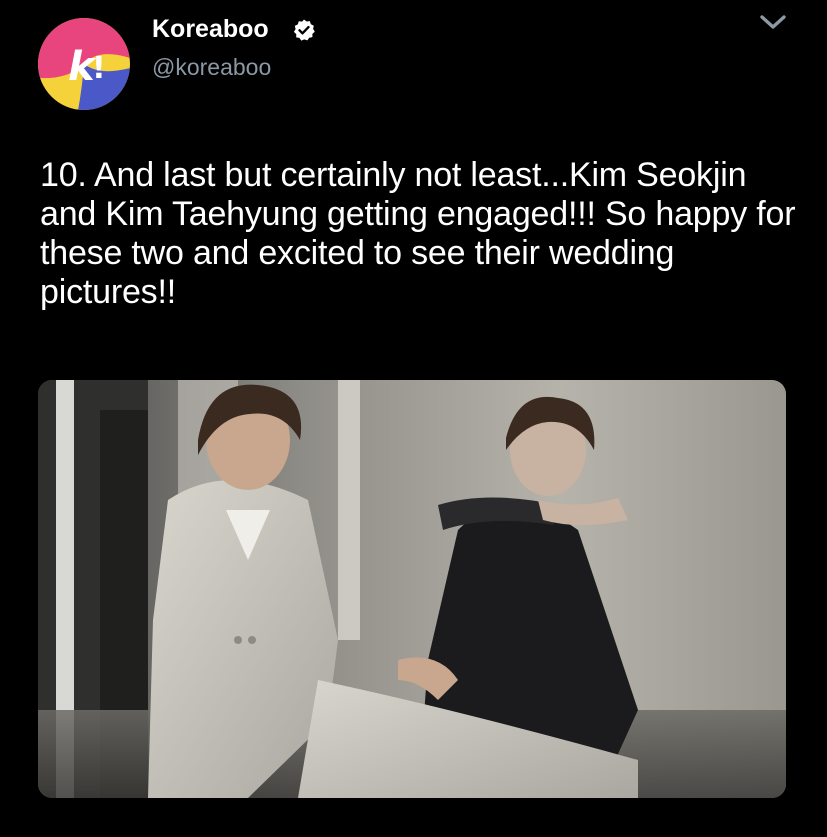 The width and height of the screenshot is (827, 837). Describe the element at coordinates (304, 30) in the screenshot. I see `verified-badge-icon` at that location.